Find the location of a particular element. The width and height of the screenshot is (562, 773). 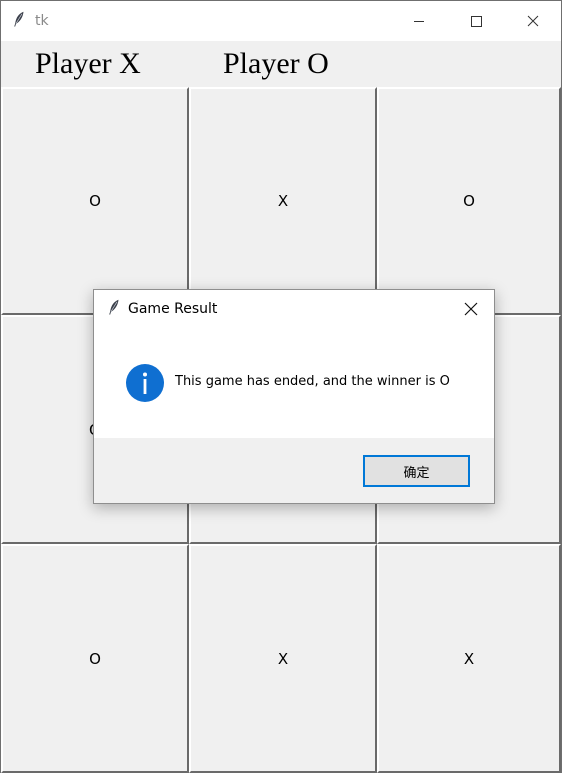

window-title: tk is located at coordinates (42, 21).